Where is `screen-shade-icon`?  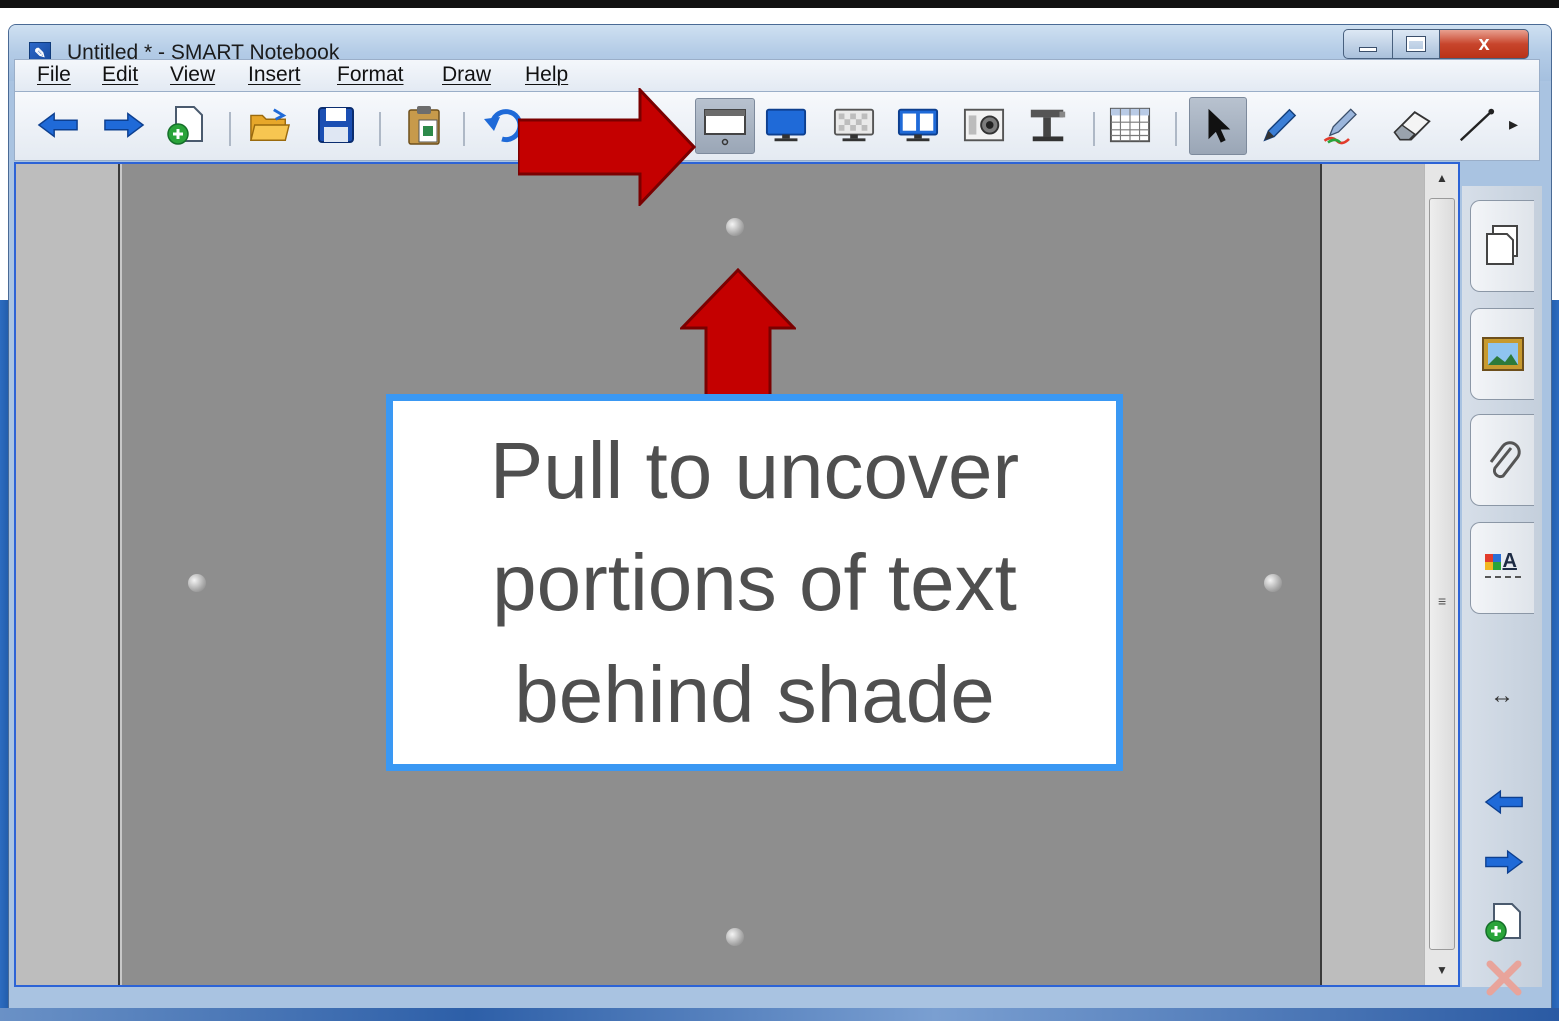 screen-shade-icon is located at coordinates (725, 127).